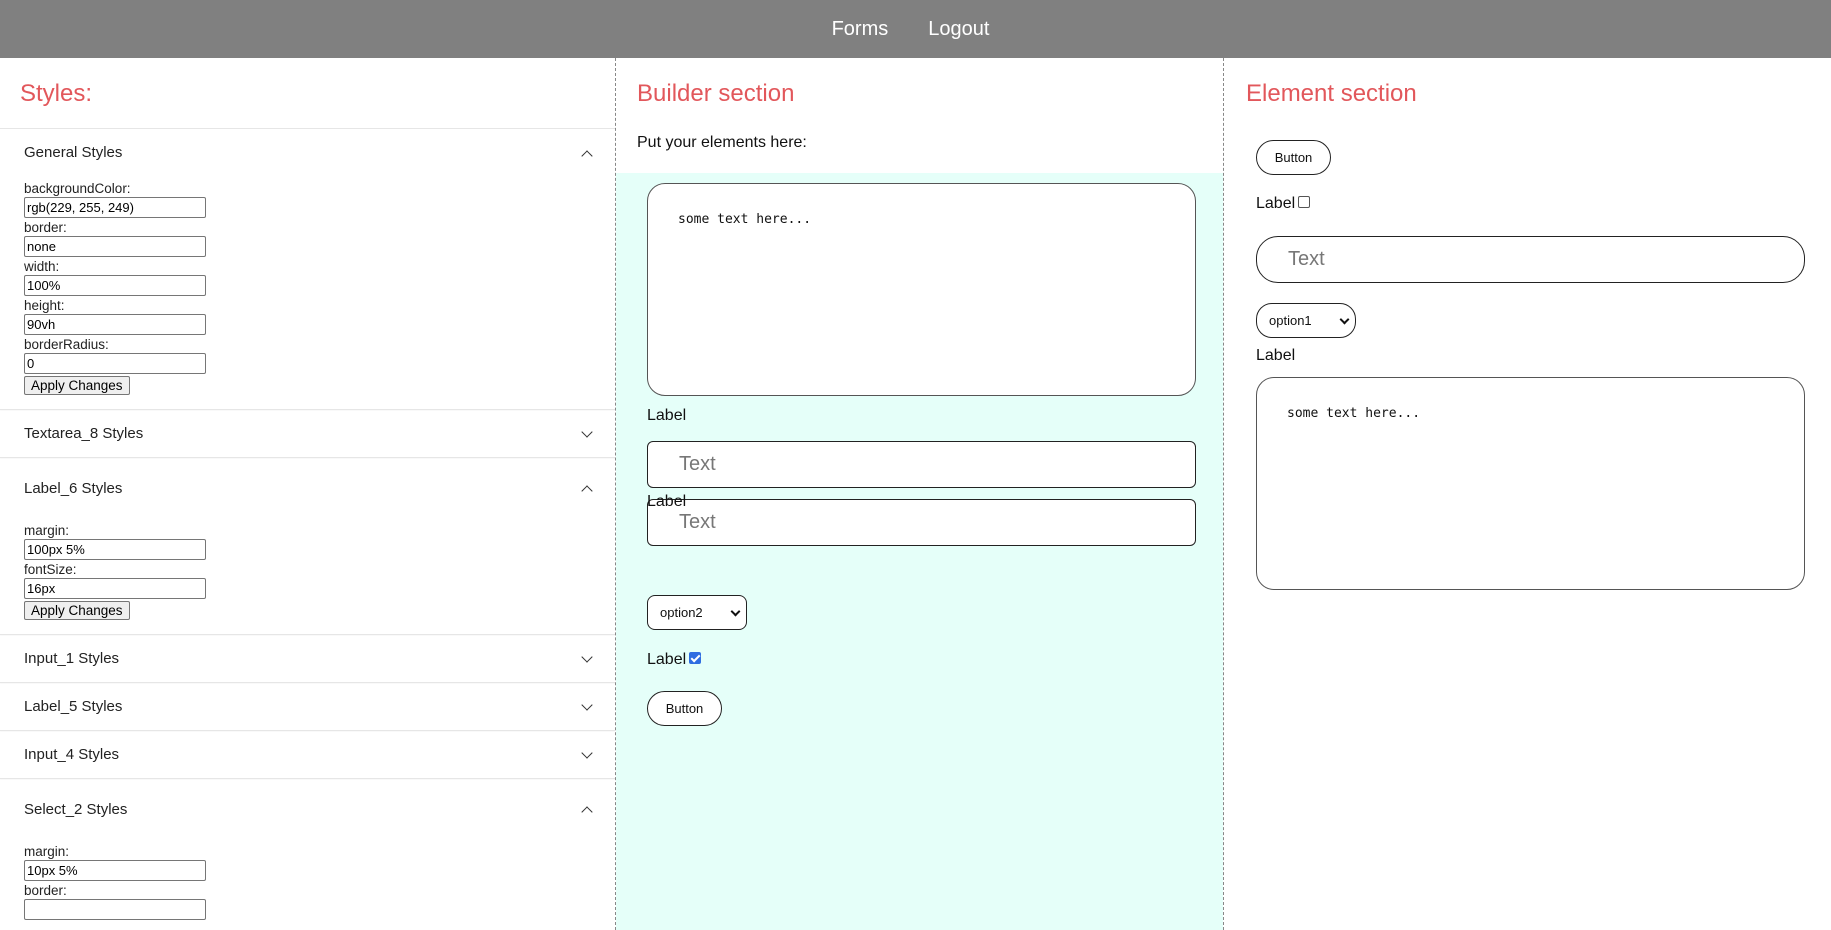 This screenshot has height=930, width=1831. I want to click on element-checkbox, so click(1304, 201).